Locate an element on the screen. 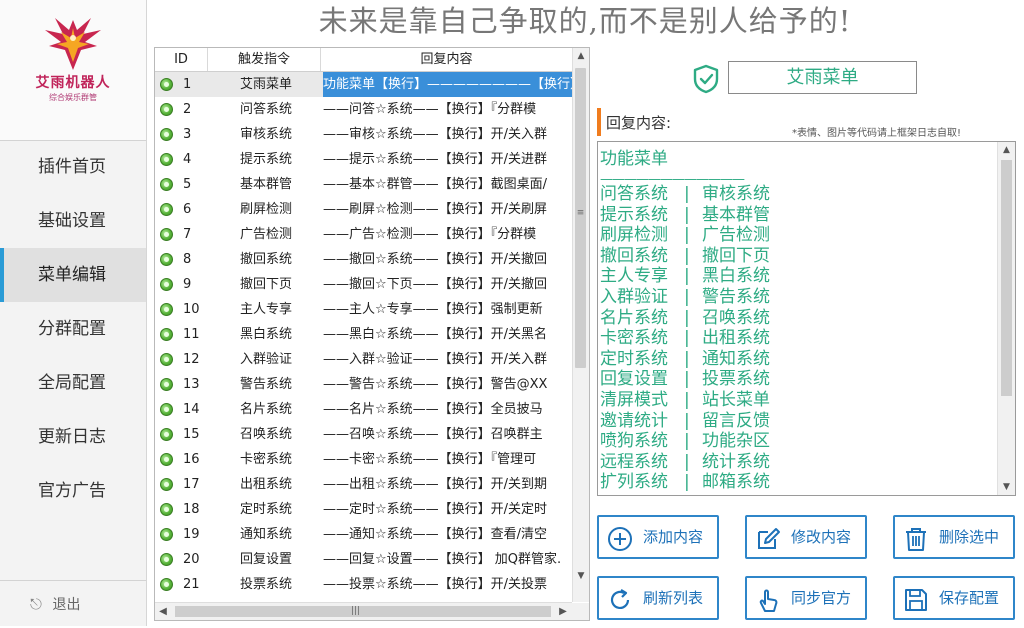  table-row: 15 召唤系统 ——召唤☆系统——【换行】召唤群主 is located at coordinates (363, 434).